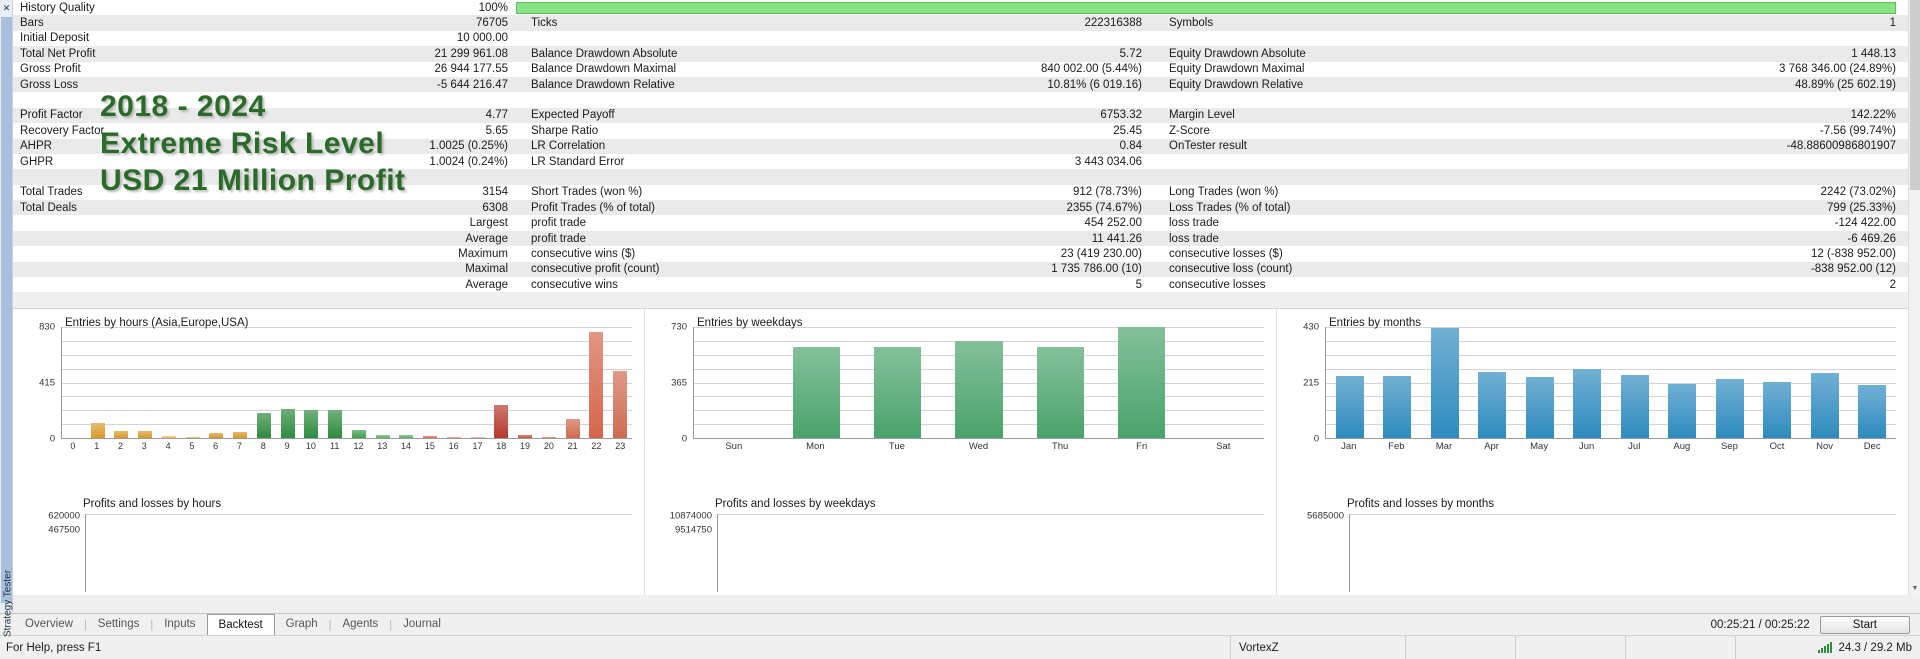 The height and width of the screenshot is (659, 1920). I want to click on report-row-value-1: Average, so click(486, 284).